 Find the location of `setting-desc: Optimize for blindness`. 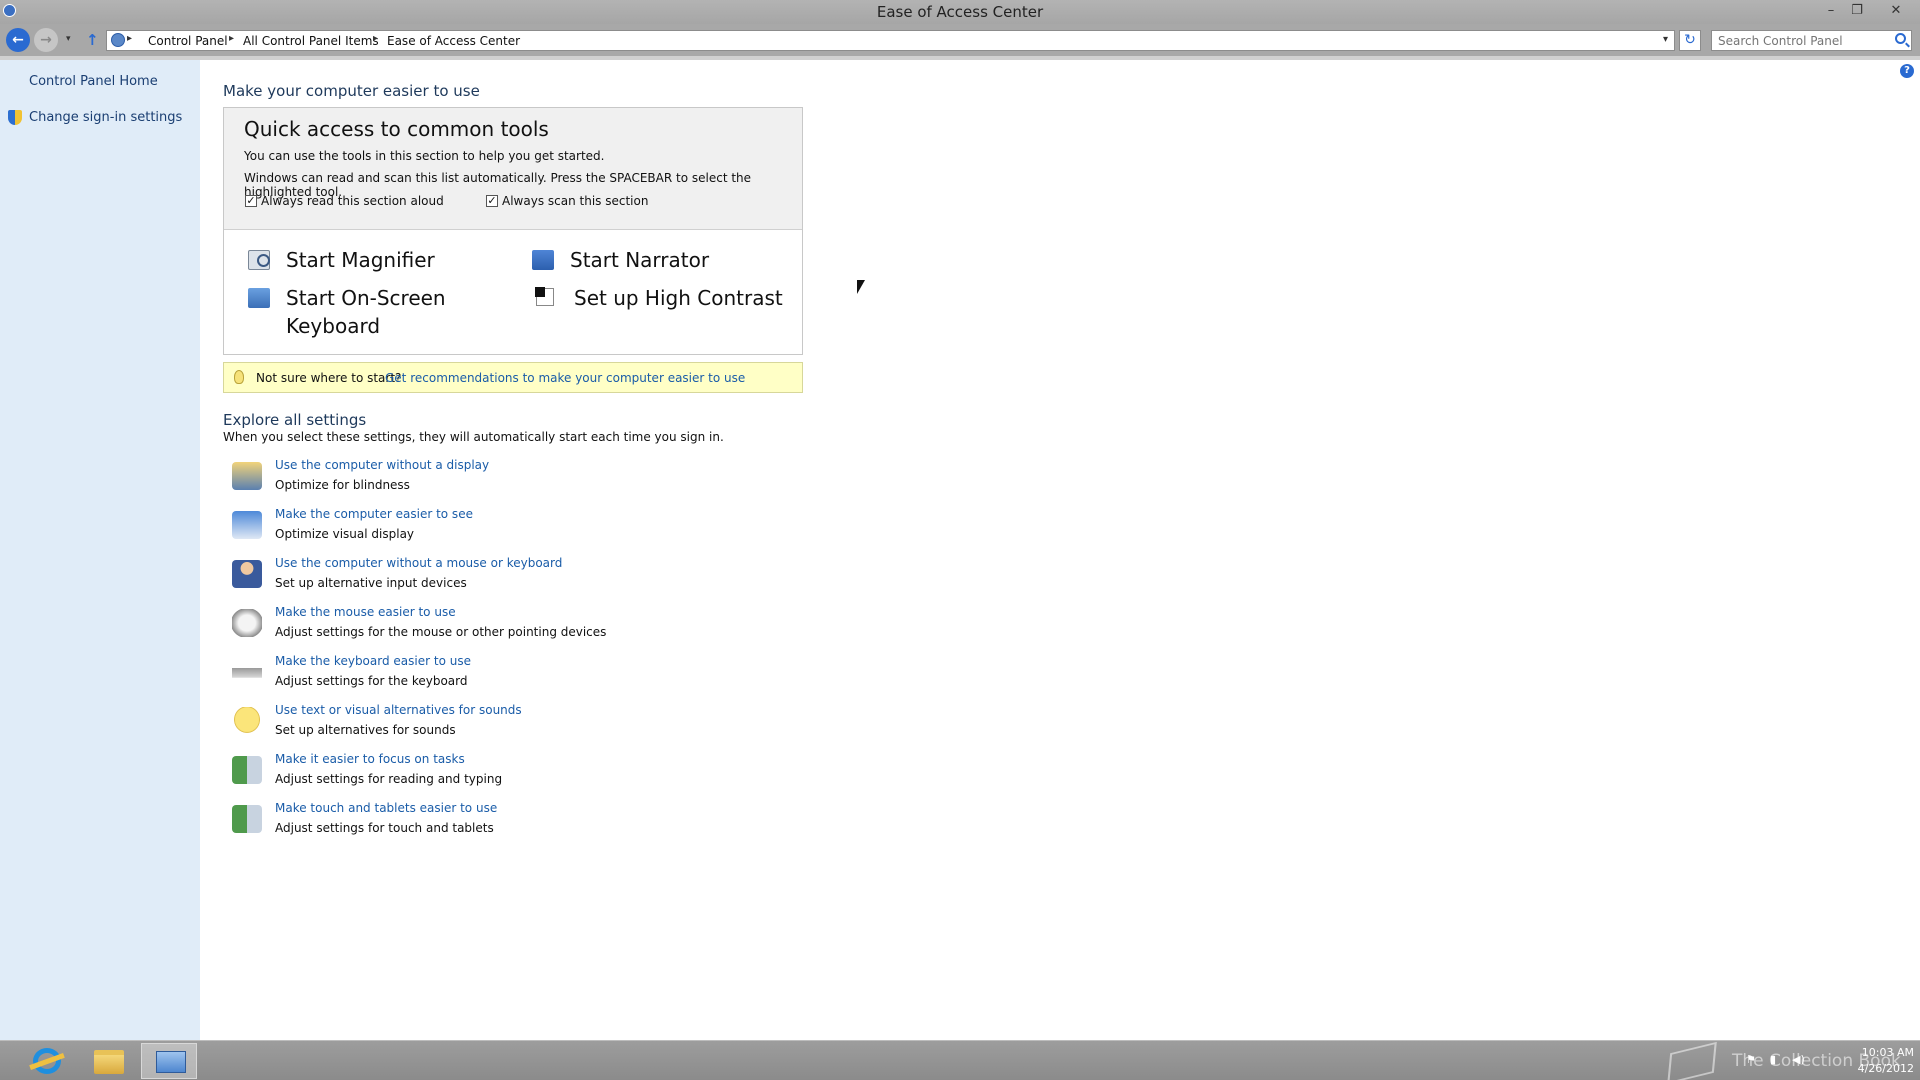

setting-desc: Optimize for blindness is located at coordinates (342, 485).